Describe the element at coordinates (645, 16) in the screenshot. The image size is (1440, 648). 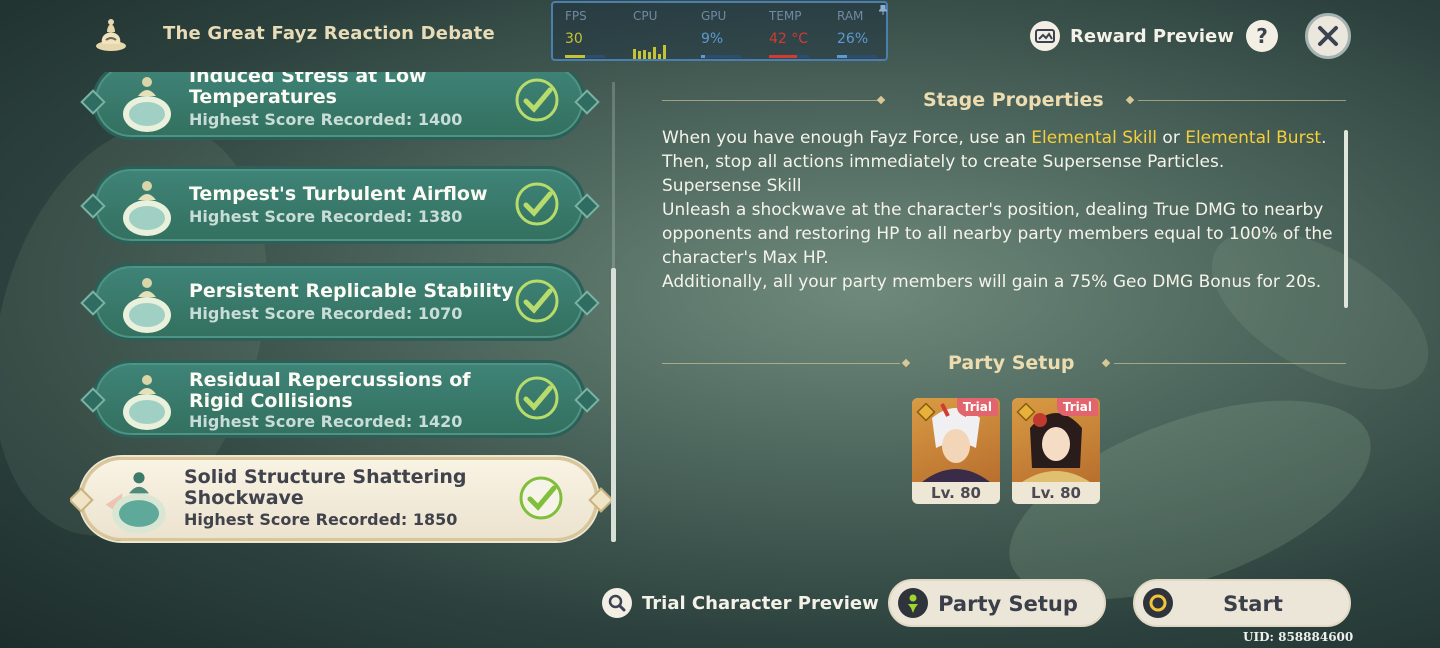
I see `cpu-label: CPU` at that location.